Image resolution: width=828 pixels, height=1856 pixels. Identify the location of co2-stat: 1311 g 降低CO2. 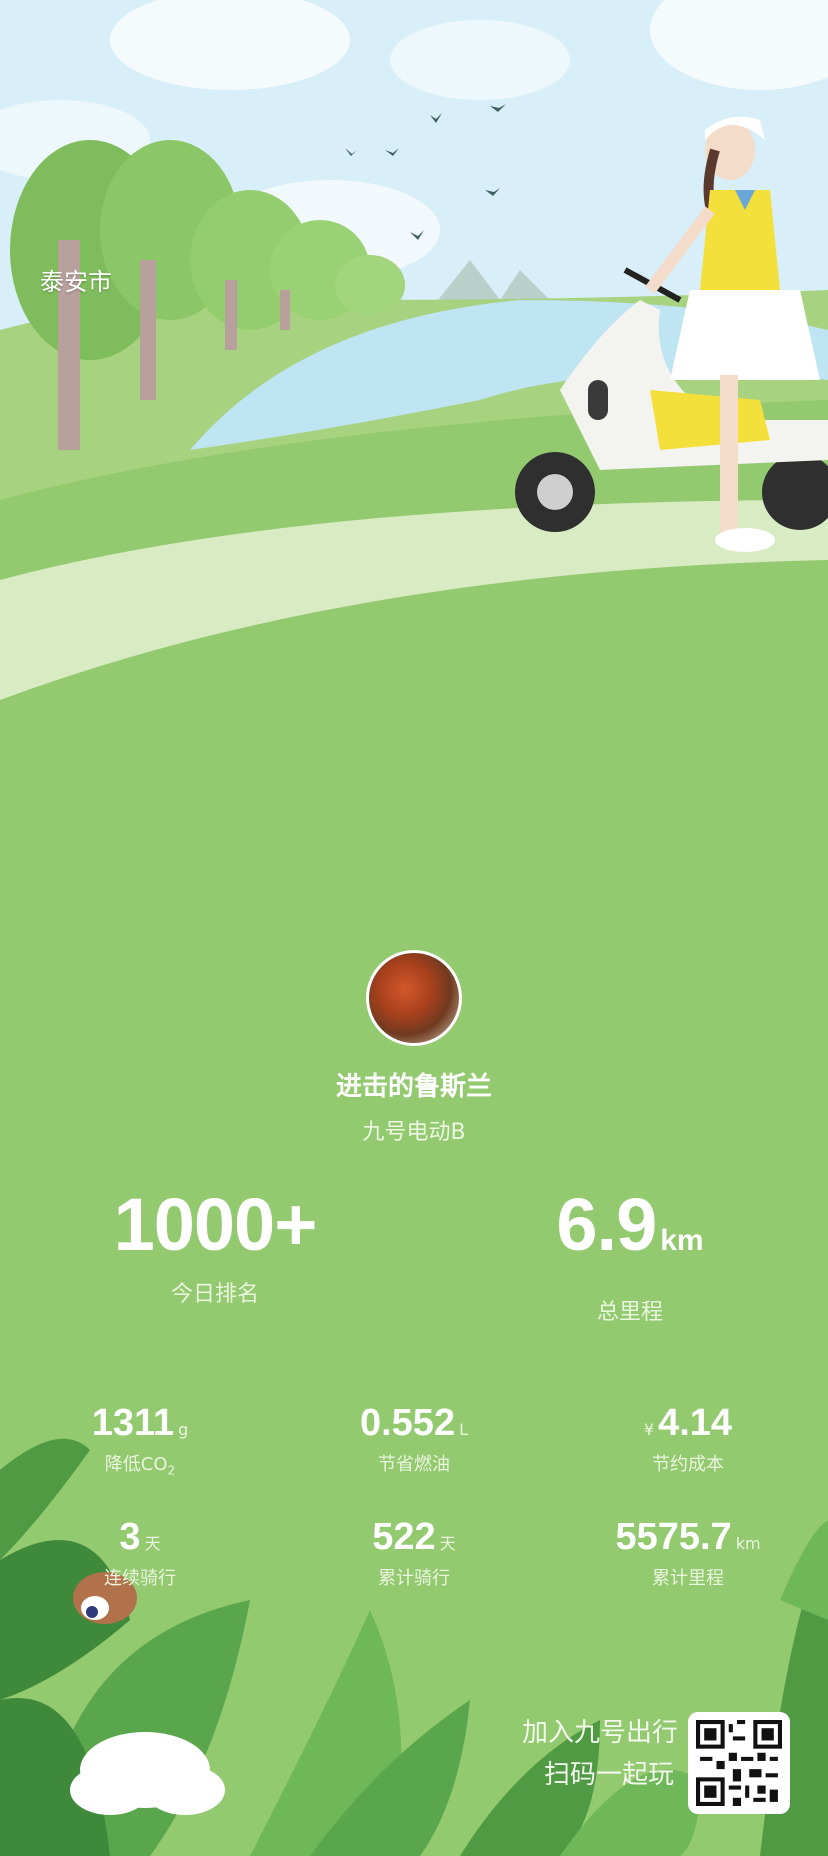
(140, 1441).